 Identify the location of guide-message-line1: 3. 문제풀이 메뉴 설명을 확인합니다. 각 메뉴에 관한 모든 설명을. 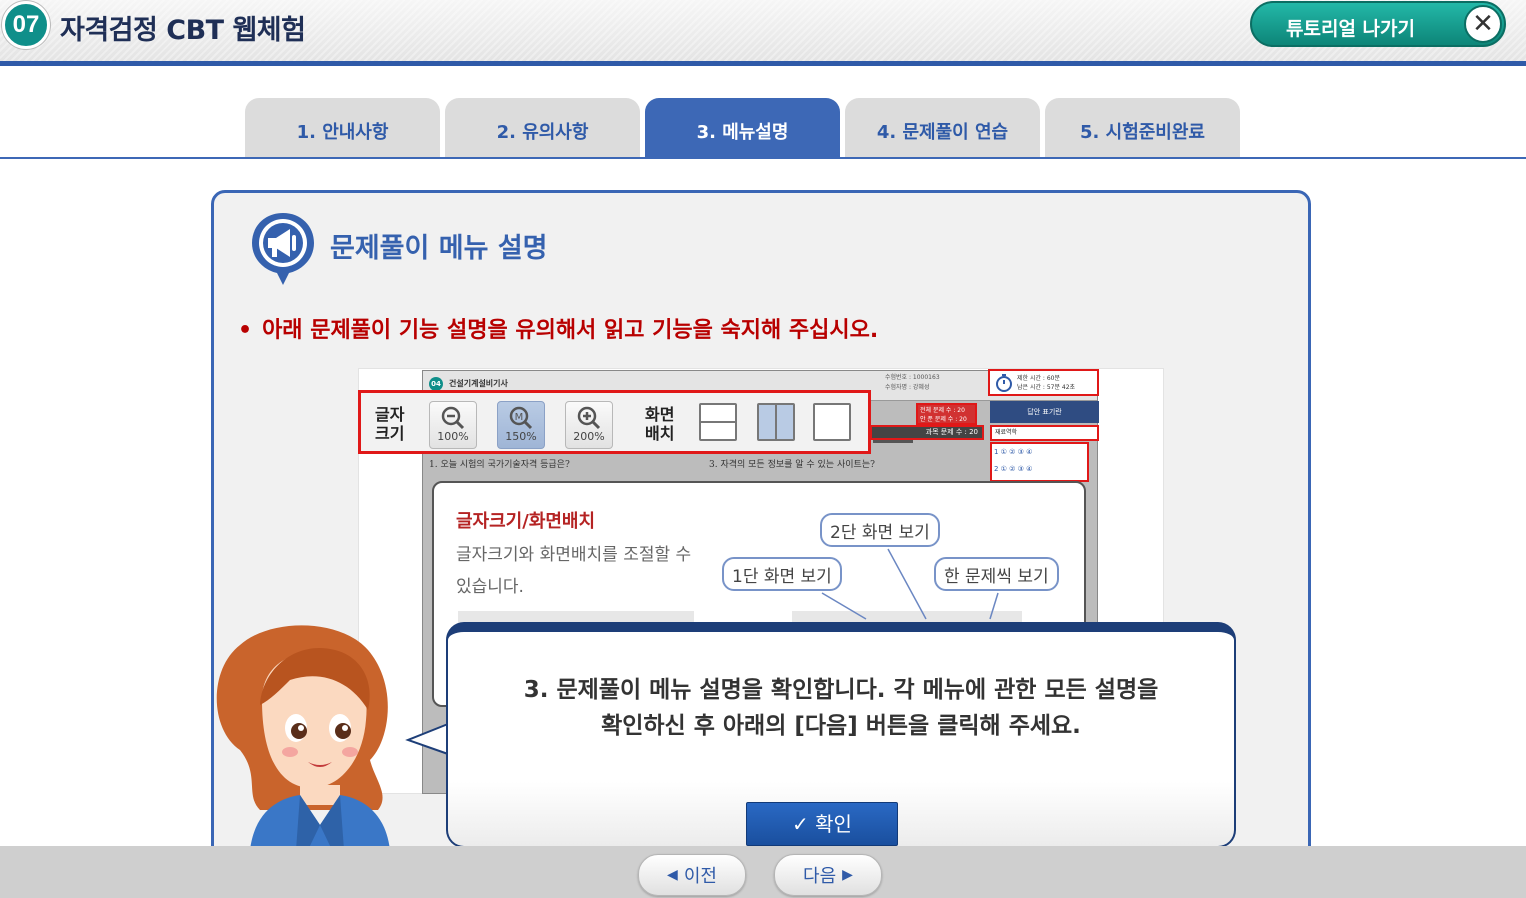
(841, 690).